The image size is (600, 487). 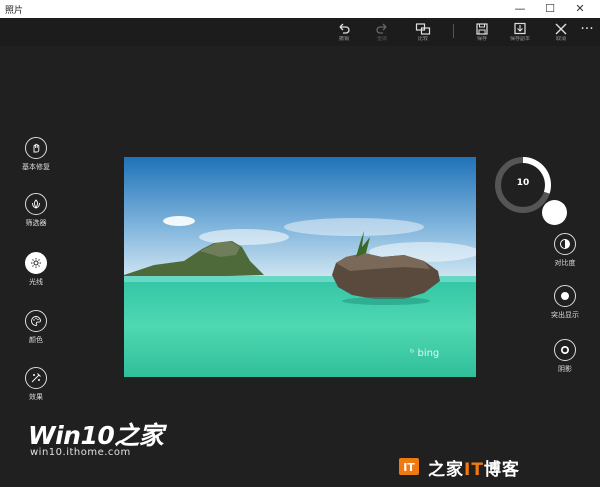 I want to click on more-options-button: ···, so click(x=587, y=31).